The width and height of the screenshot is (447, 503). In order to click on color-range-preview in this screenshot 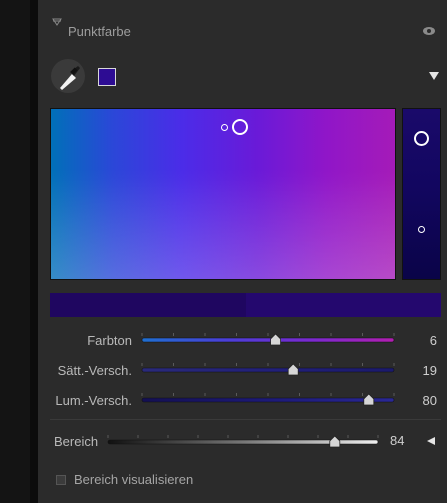, I will do `click(245, 305)`.